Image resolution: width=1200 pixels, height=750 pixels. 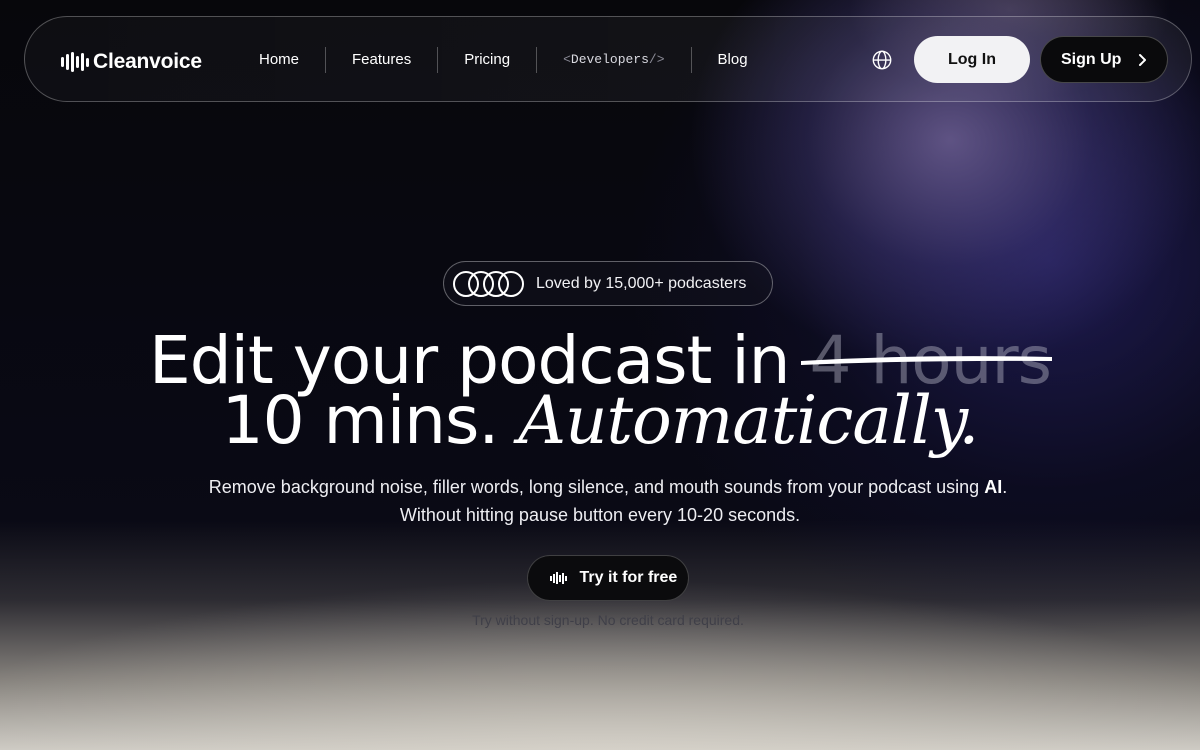 I want to click on subtext-bold: AI, so click(x=993, y=487).